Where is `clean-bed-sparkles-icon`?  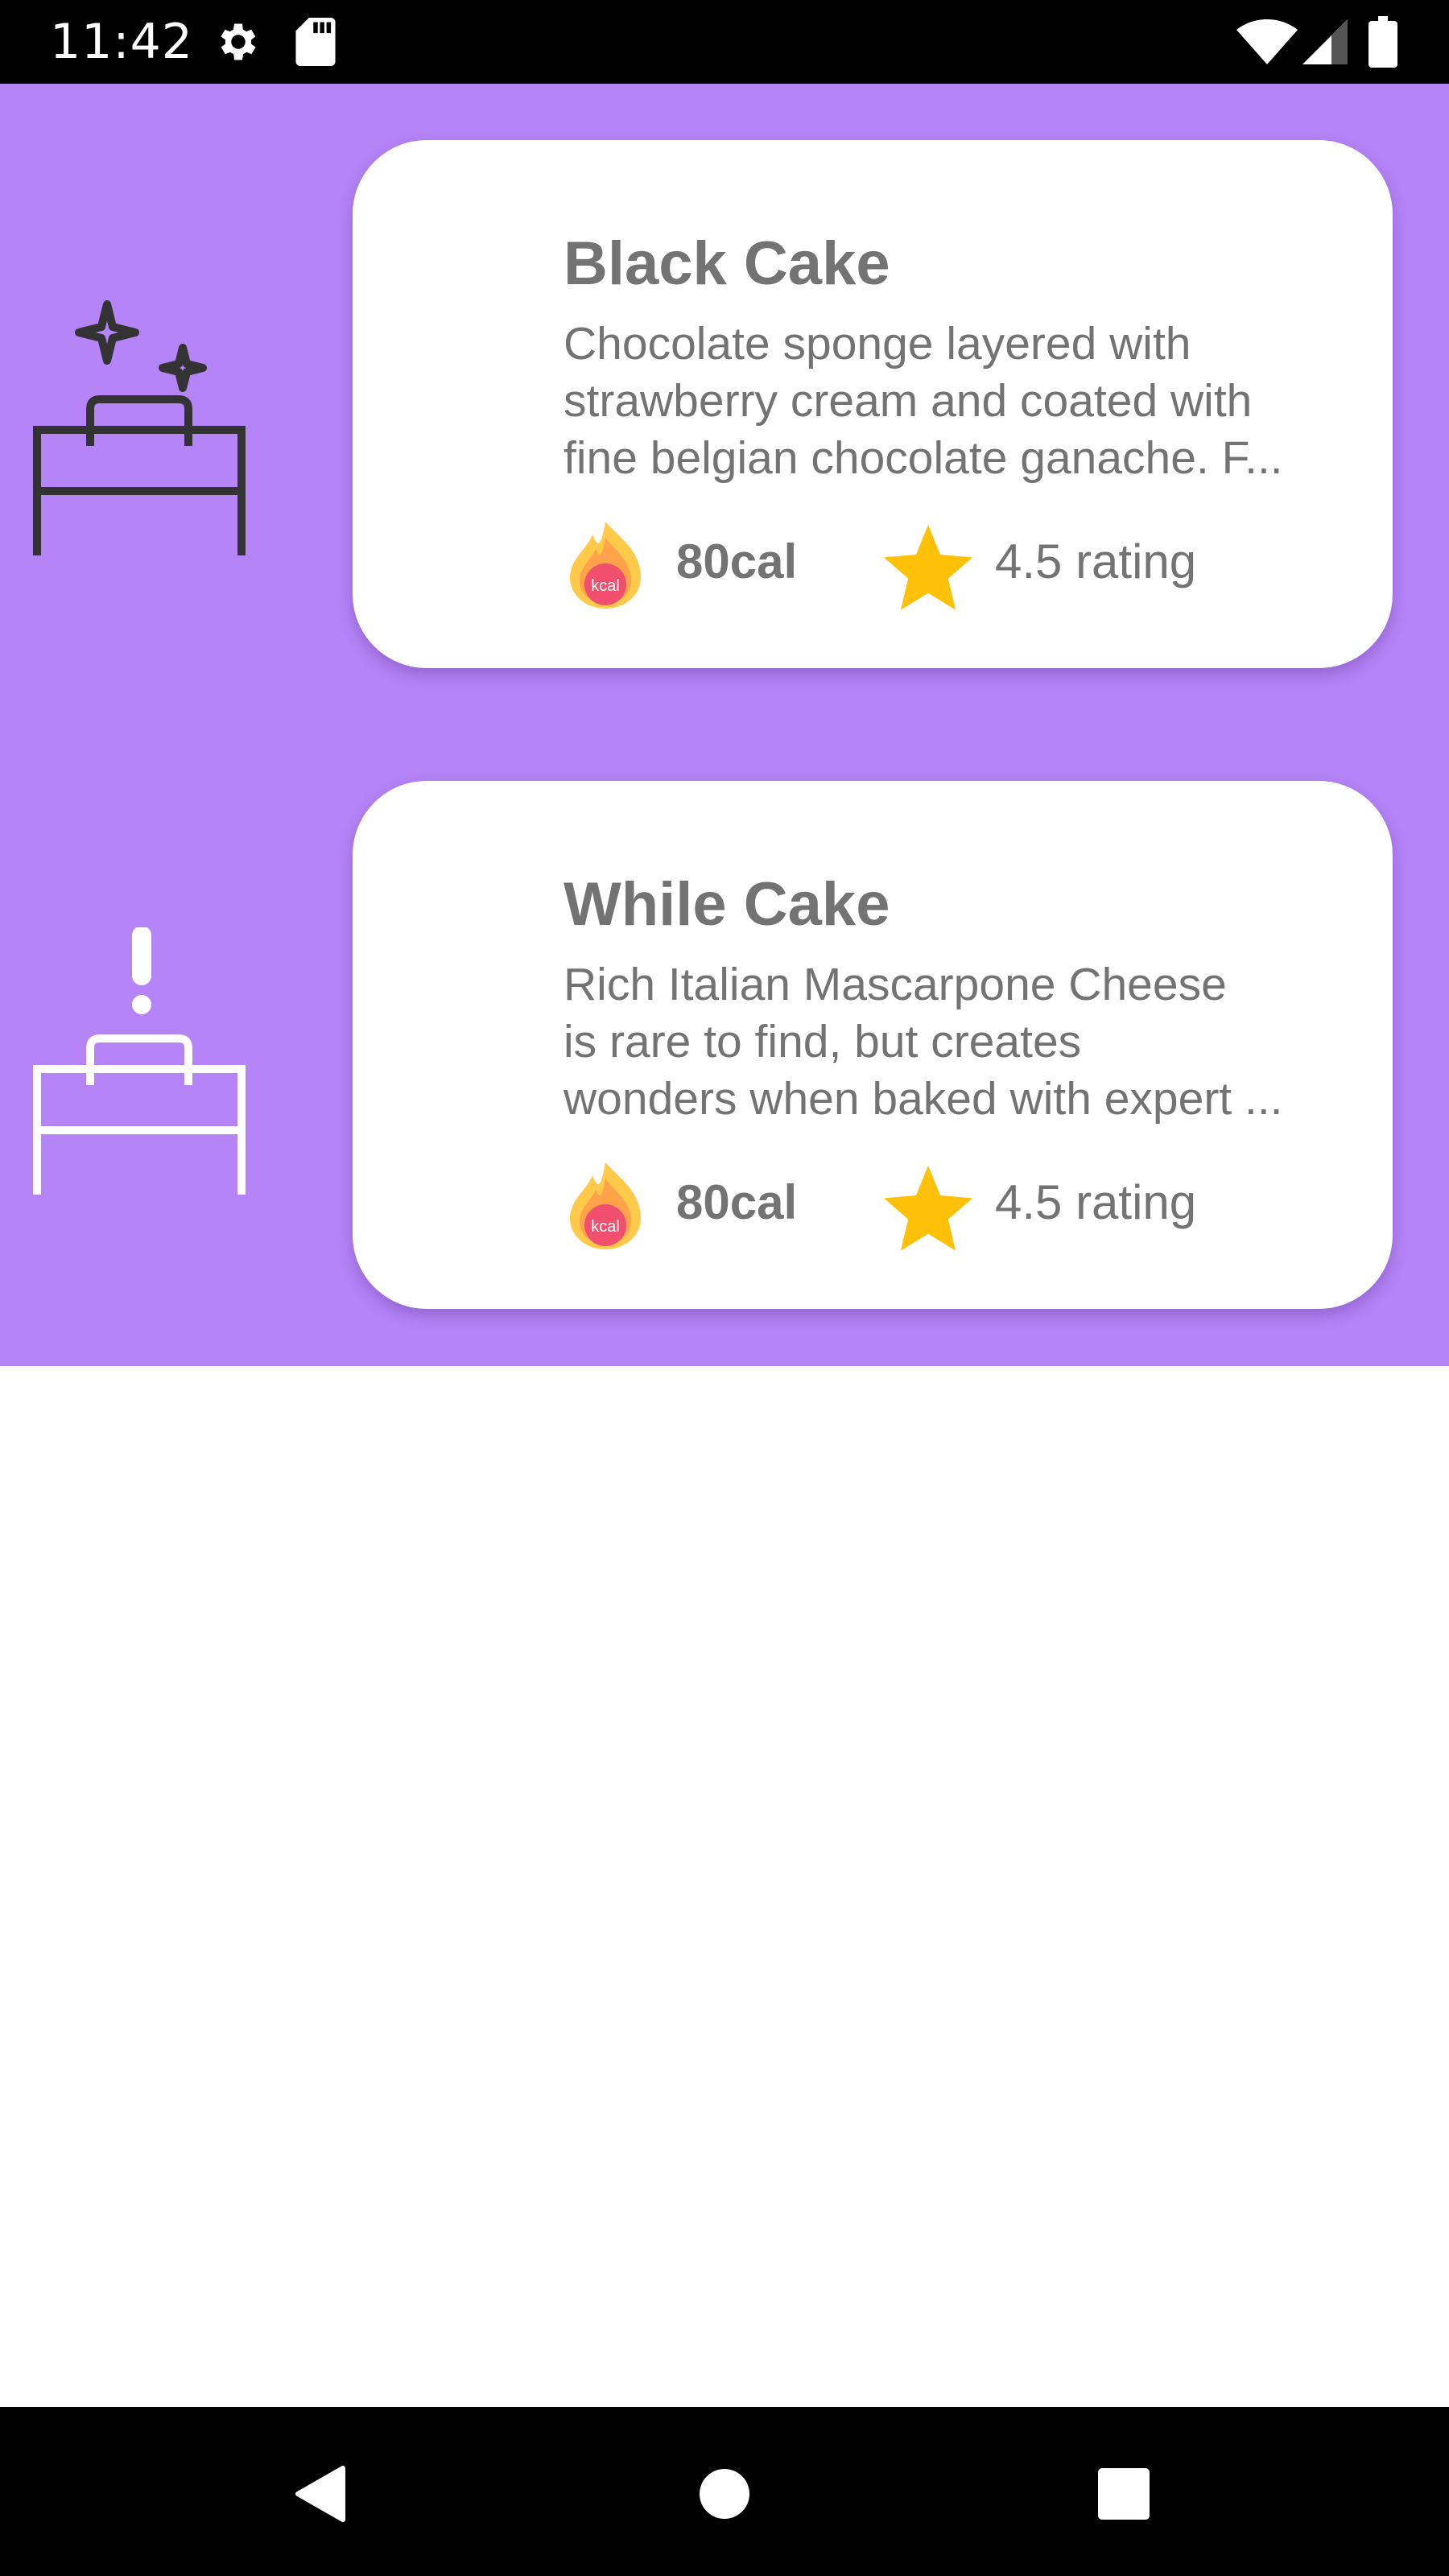 clean-bed-sparkles-icon is located at coordinates (139, 427).